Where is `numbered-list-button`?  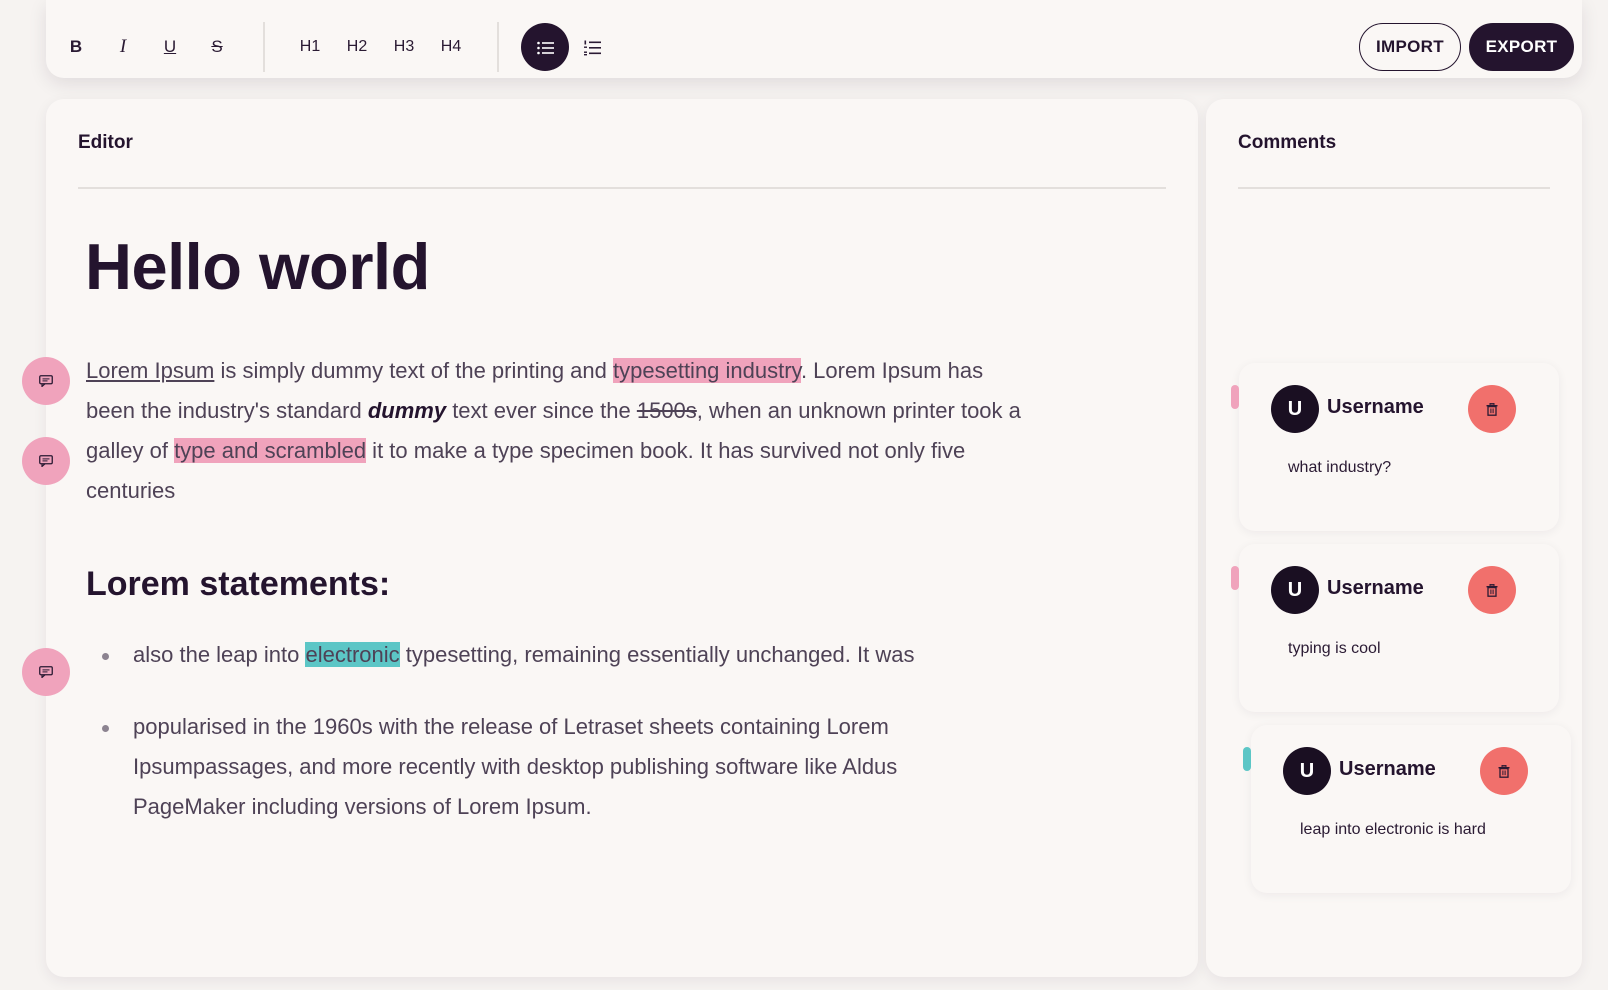
numbered-list-button is located at coordinates (592, 47).